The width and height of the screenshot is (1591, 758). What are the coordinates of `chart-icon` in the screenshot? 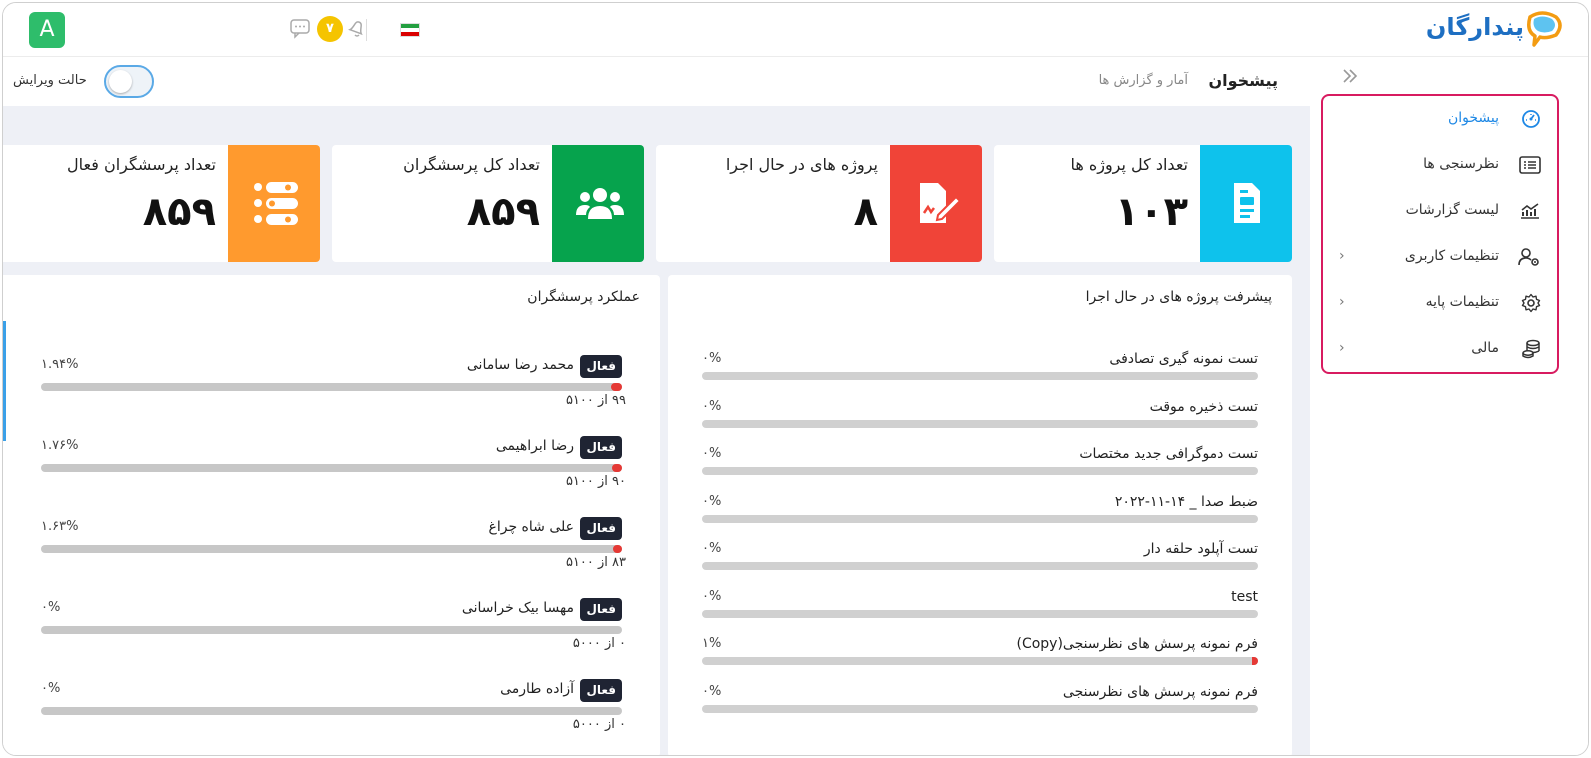 It's located at (1530, 213).